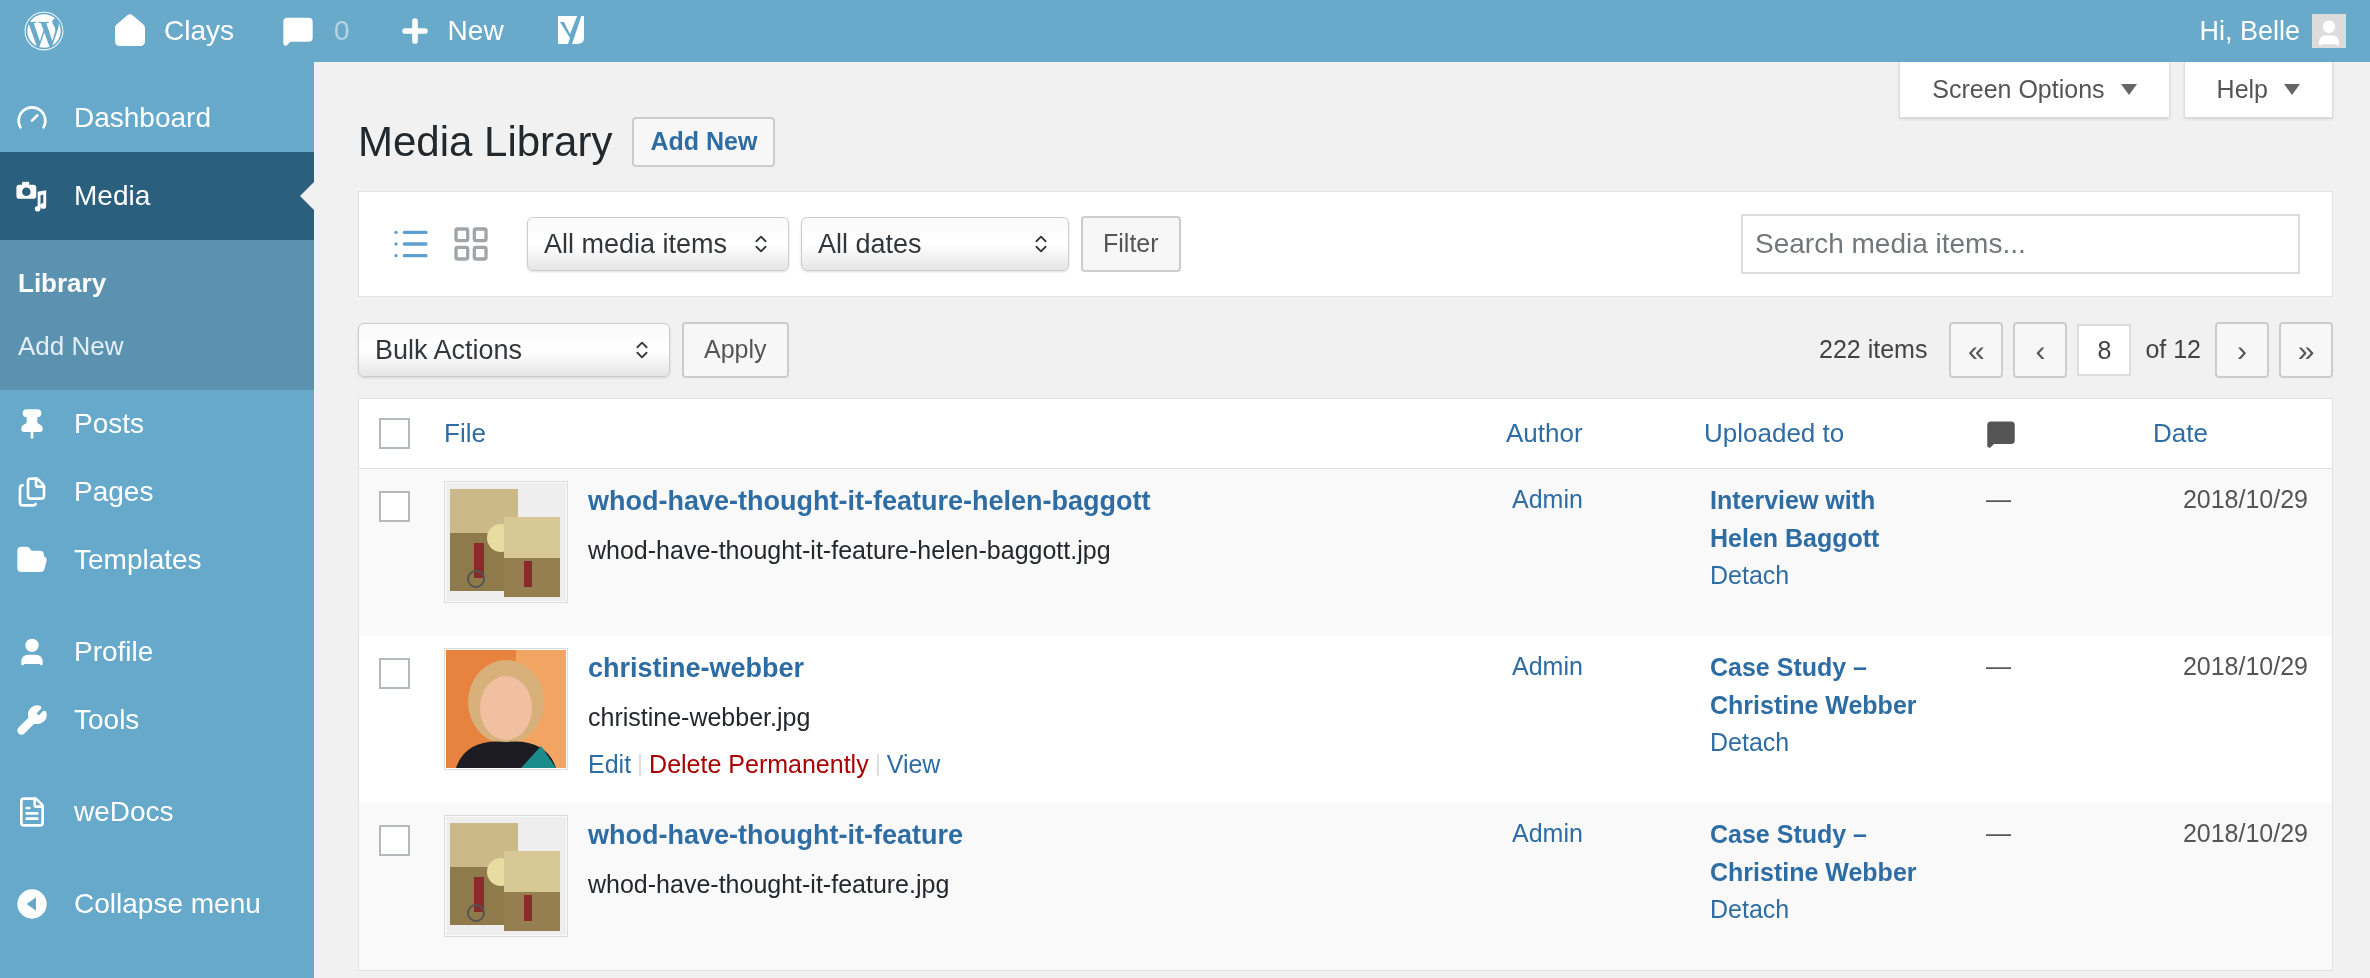  What do you see at coordinates (2242, 350) in the screenshot?
I see `page-button: ›` at bounding box center [2242, 350].